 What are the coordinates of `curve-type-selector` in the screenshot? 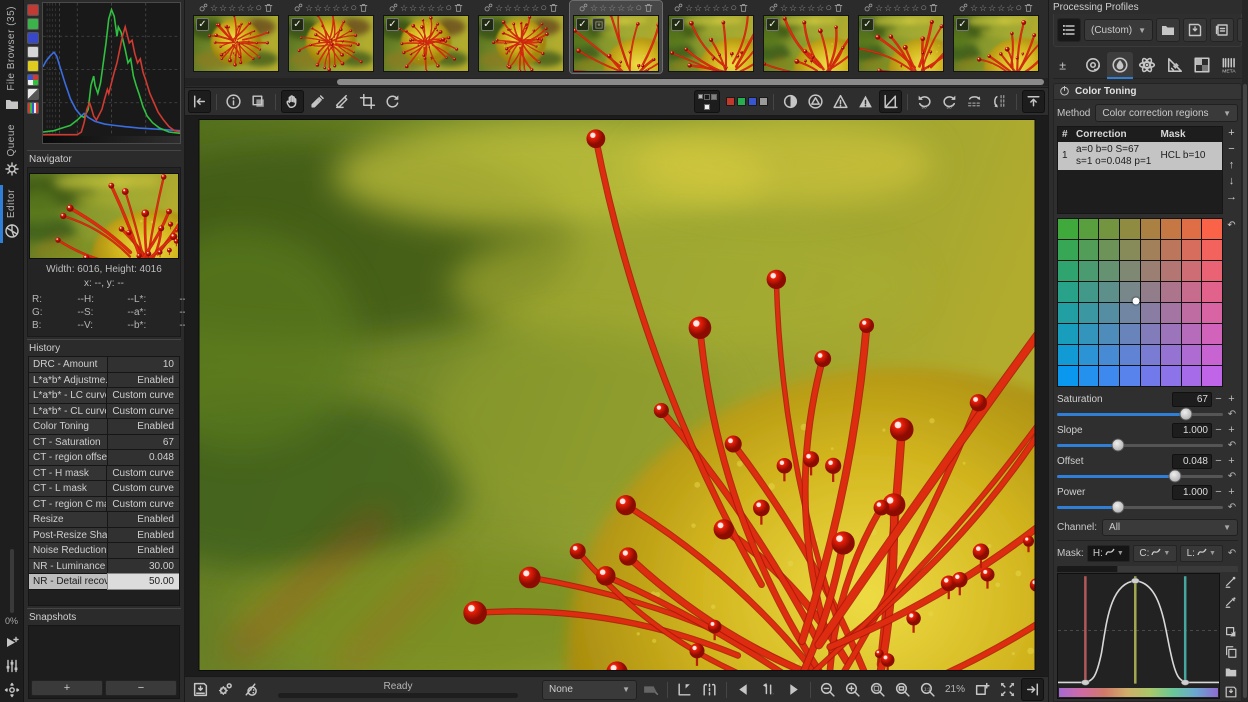 It's located at (1147, 569).